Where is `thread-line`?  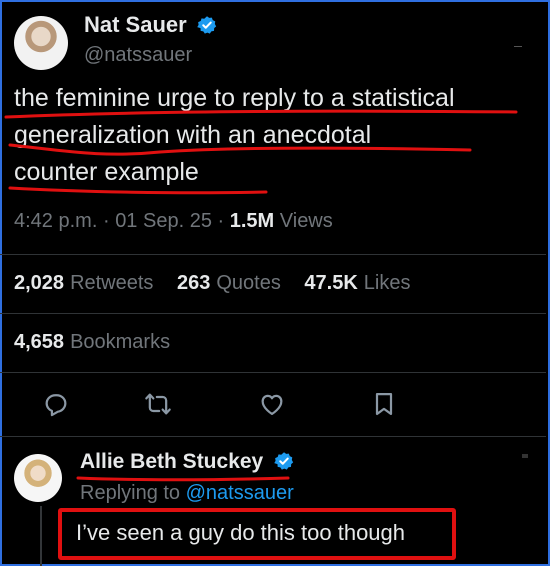 thread-line is located at coordinates (41, 536).